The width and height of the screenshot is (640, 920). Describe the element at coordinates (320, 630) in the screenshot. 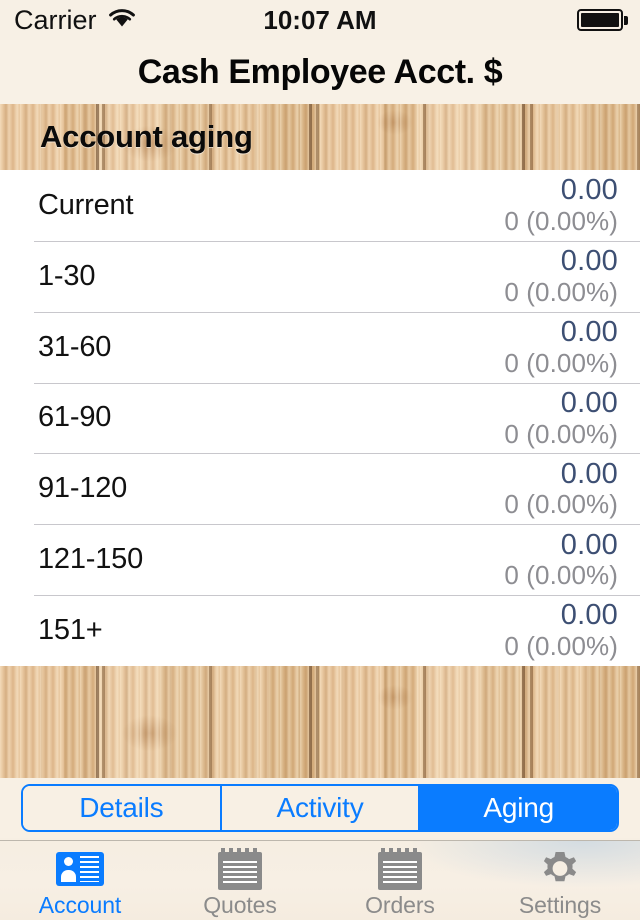

I see `aging-row: 151+ 0.00 0 (0.00%)` at that location.